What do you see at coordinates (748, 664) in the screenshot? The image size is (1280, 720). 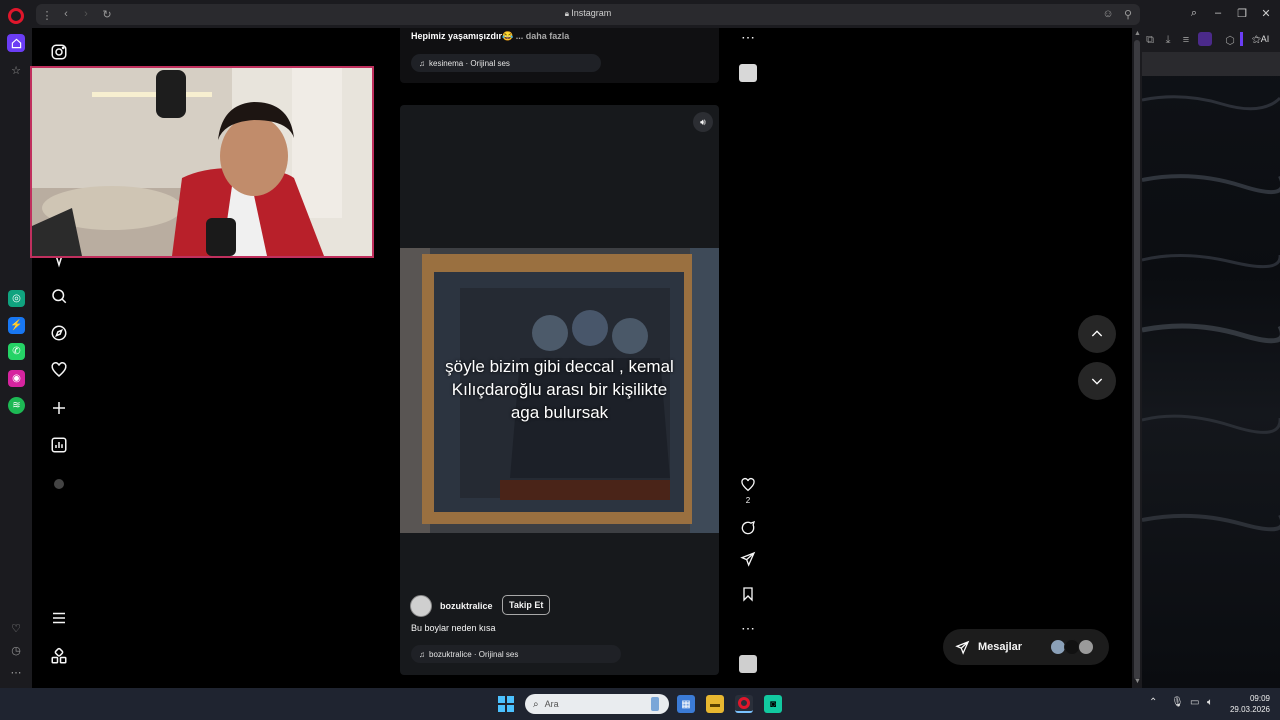 I see `reel-audio-thumb` at bounding box center [748, 664].